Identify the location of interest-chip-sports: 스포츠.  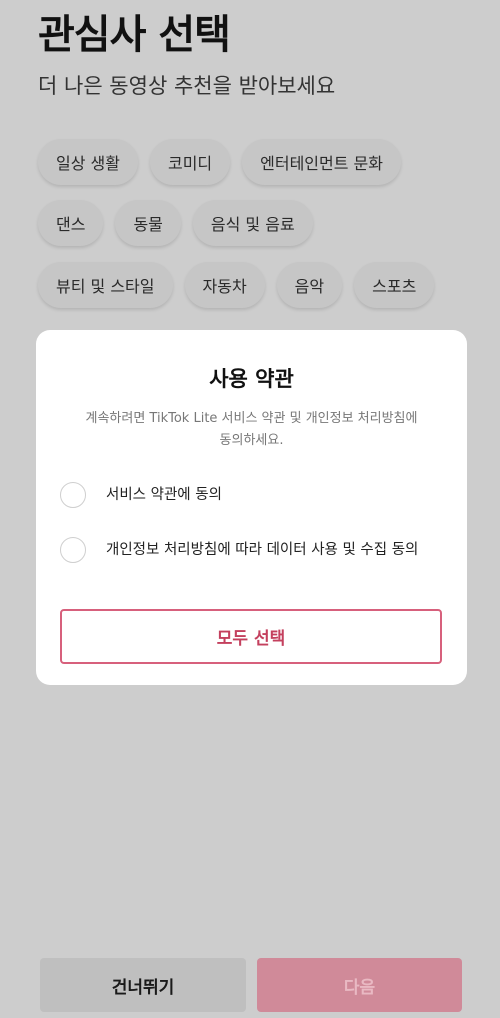
(394, 285).